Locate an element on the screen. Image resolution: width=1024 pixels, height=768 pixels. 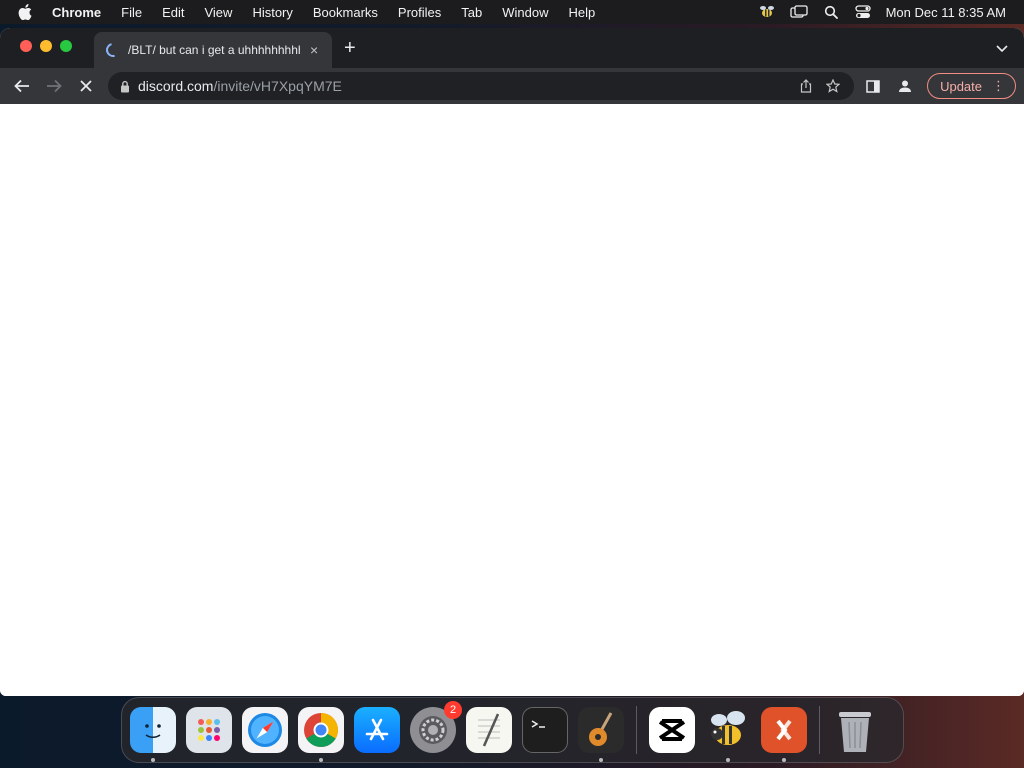
menu-profiles: Profiles is located at coordinates (419, 12).